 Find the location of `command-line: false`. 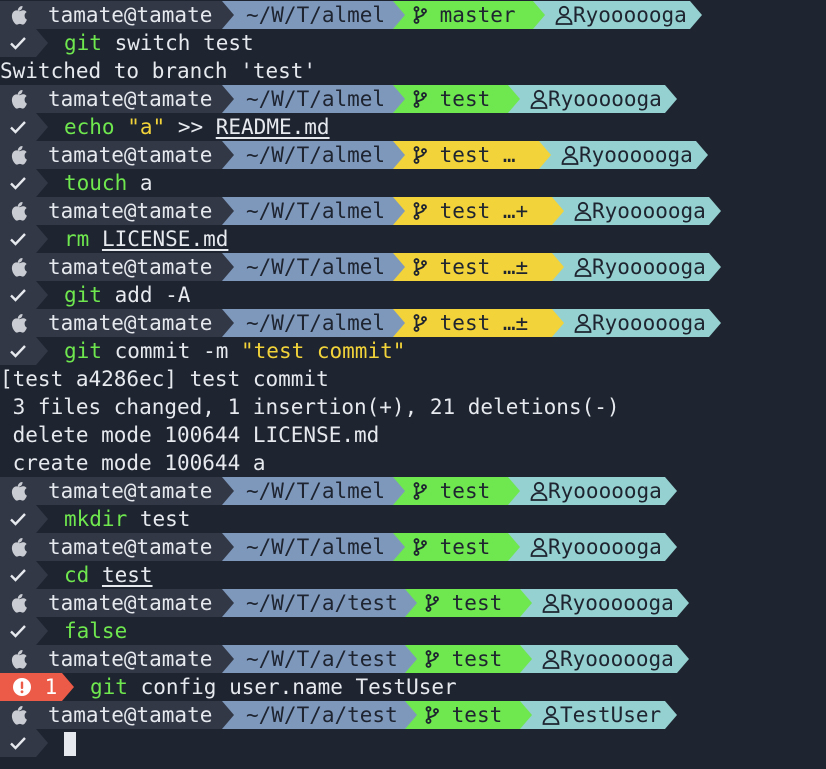

command-line: false is located at coordinates (413, 631).